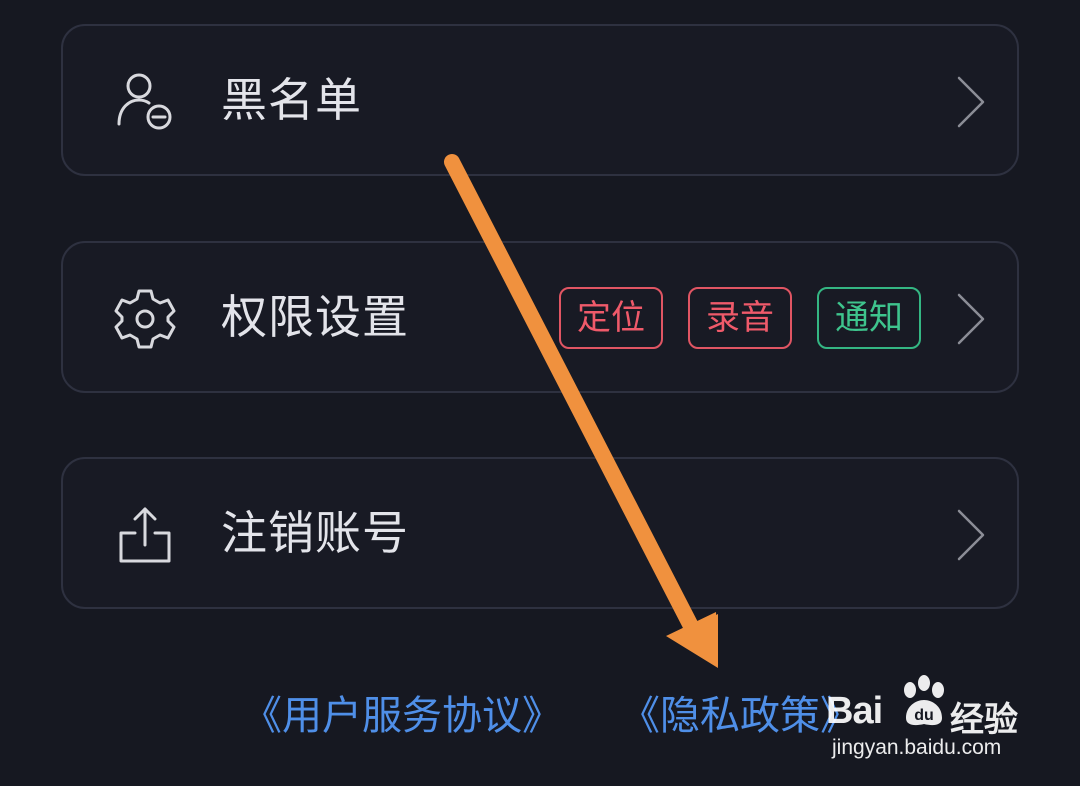 The height and width of the screenshot is (786, 1080). I want to click on location-permission-tag: 定位, so click(611, 318).